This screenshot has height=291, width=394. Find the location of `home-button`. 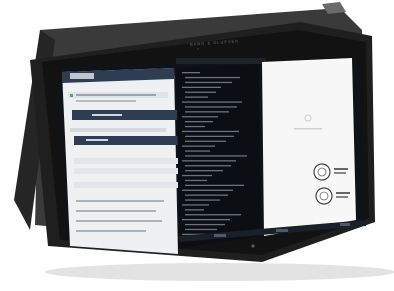

home-button is located at coordinates (253, 246).